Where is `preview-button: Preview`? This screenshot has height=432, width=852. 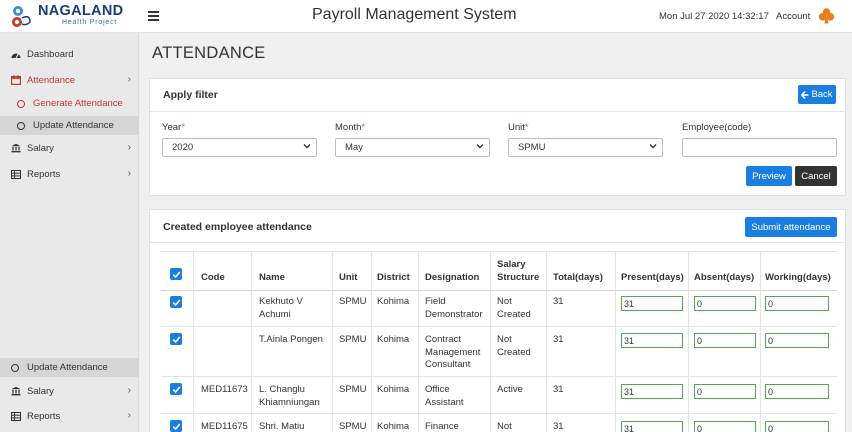 preview-button: Preview is located at coordinates (769, 176).